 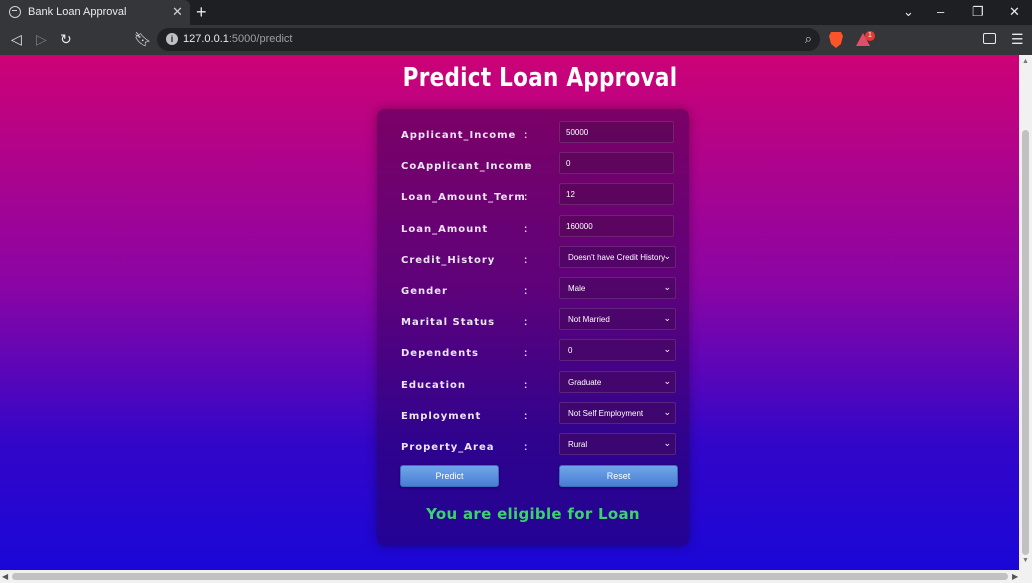 I want to click on credit-history-label: Credit_History, so click(x=448, y=260).